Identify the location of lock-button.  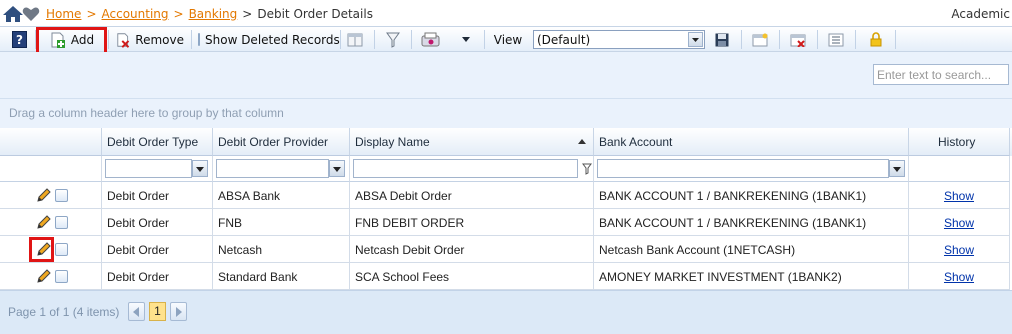
(876, 39).